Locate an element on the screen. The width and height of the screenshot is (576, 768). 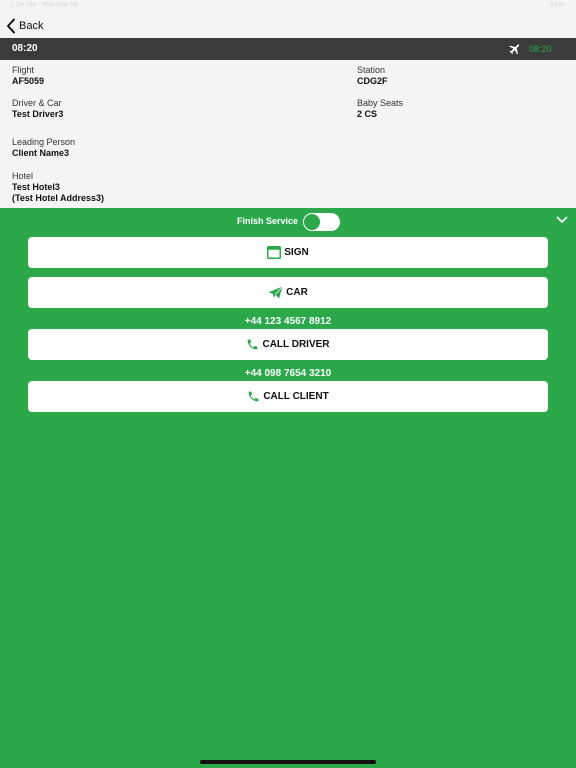
baby-seats-label: Baby Seats is located at coordinates (380, 103).